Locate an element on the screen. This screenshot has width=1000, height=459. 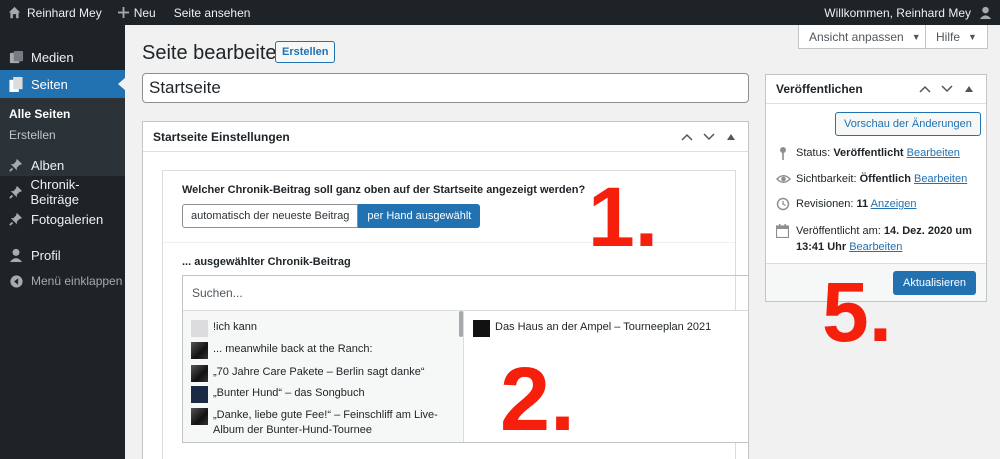
preview-changes-button: Vorschau der Änderungen is located at coordinates (908, 124).